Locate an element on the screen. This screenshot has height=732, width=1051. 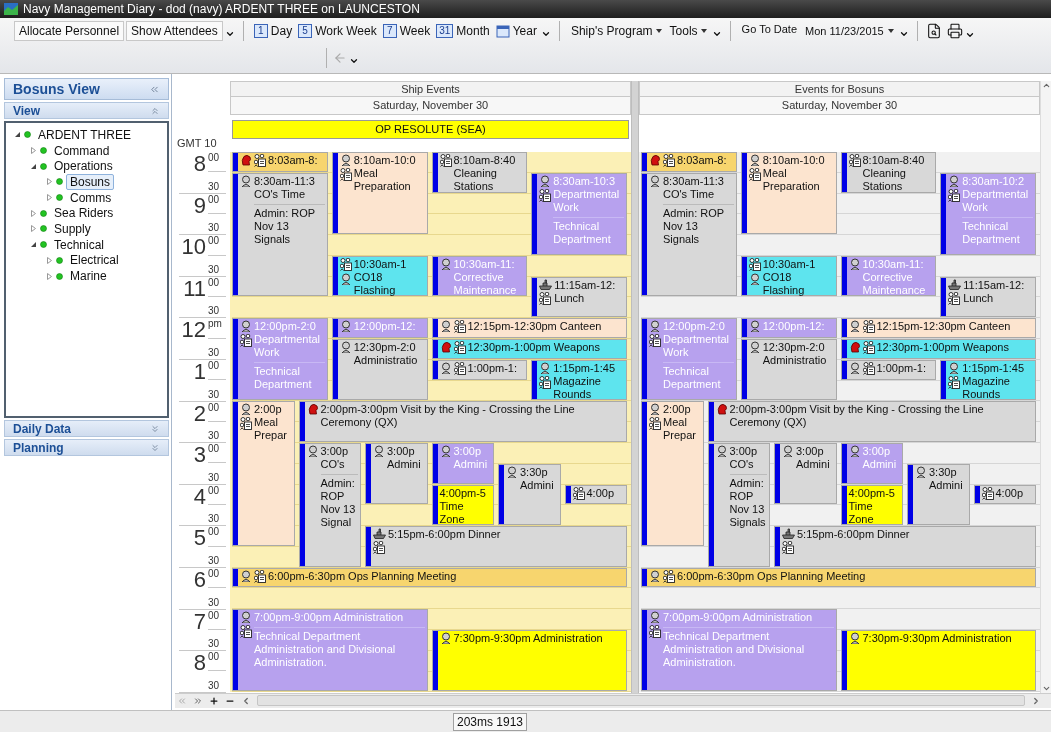
print-preview-icon is located at coordinates (933, 30).